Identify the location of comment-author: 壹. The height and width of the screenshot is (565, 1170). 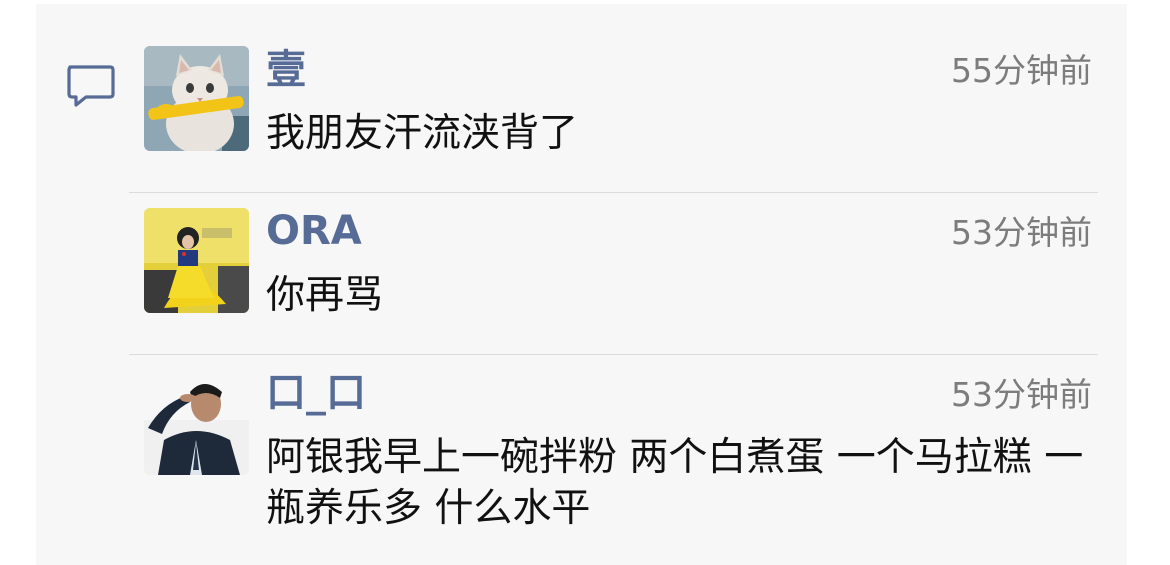
(286, 70).